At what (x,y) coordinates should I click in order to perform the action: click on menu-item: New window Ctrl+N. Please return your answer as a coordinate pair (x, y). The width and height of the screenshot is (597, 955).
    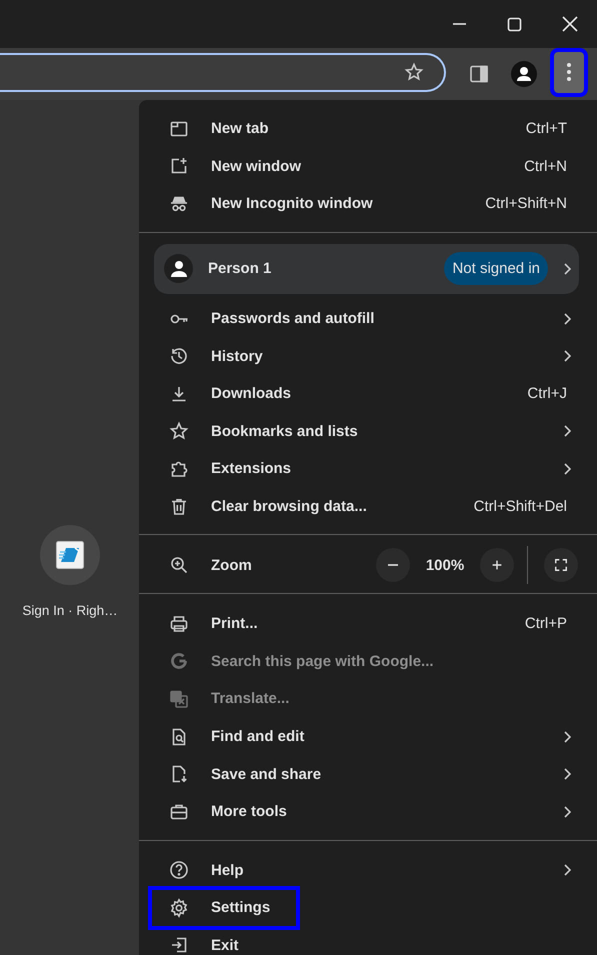
    Looking at the image, I should click on (368, 167).